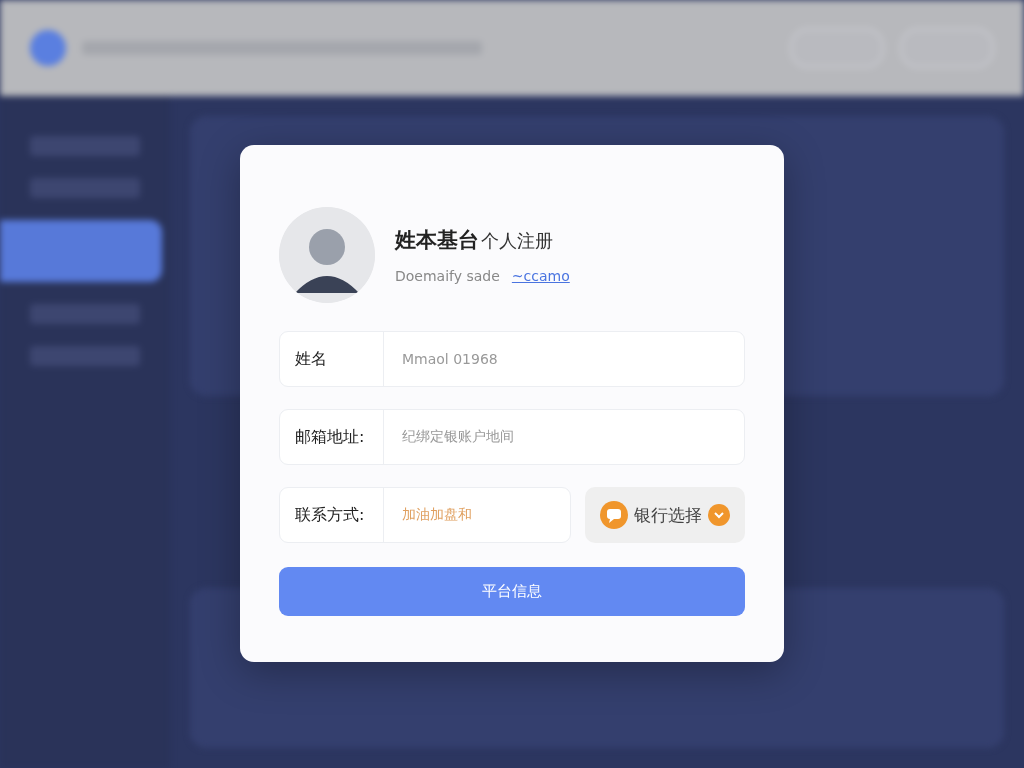  I want to click on form-field: 邮箱地址: 纪绑定银账户地间, so click(512, 437).